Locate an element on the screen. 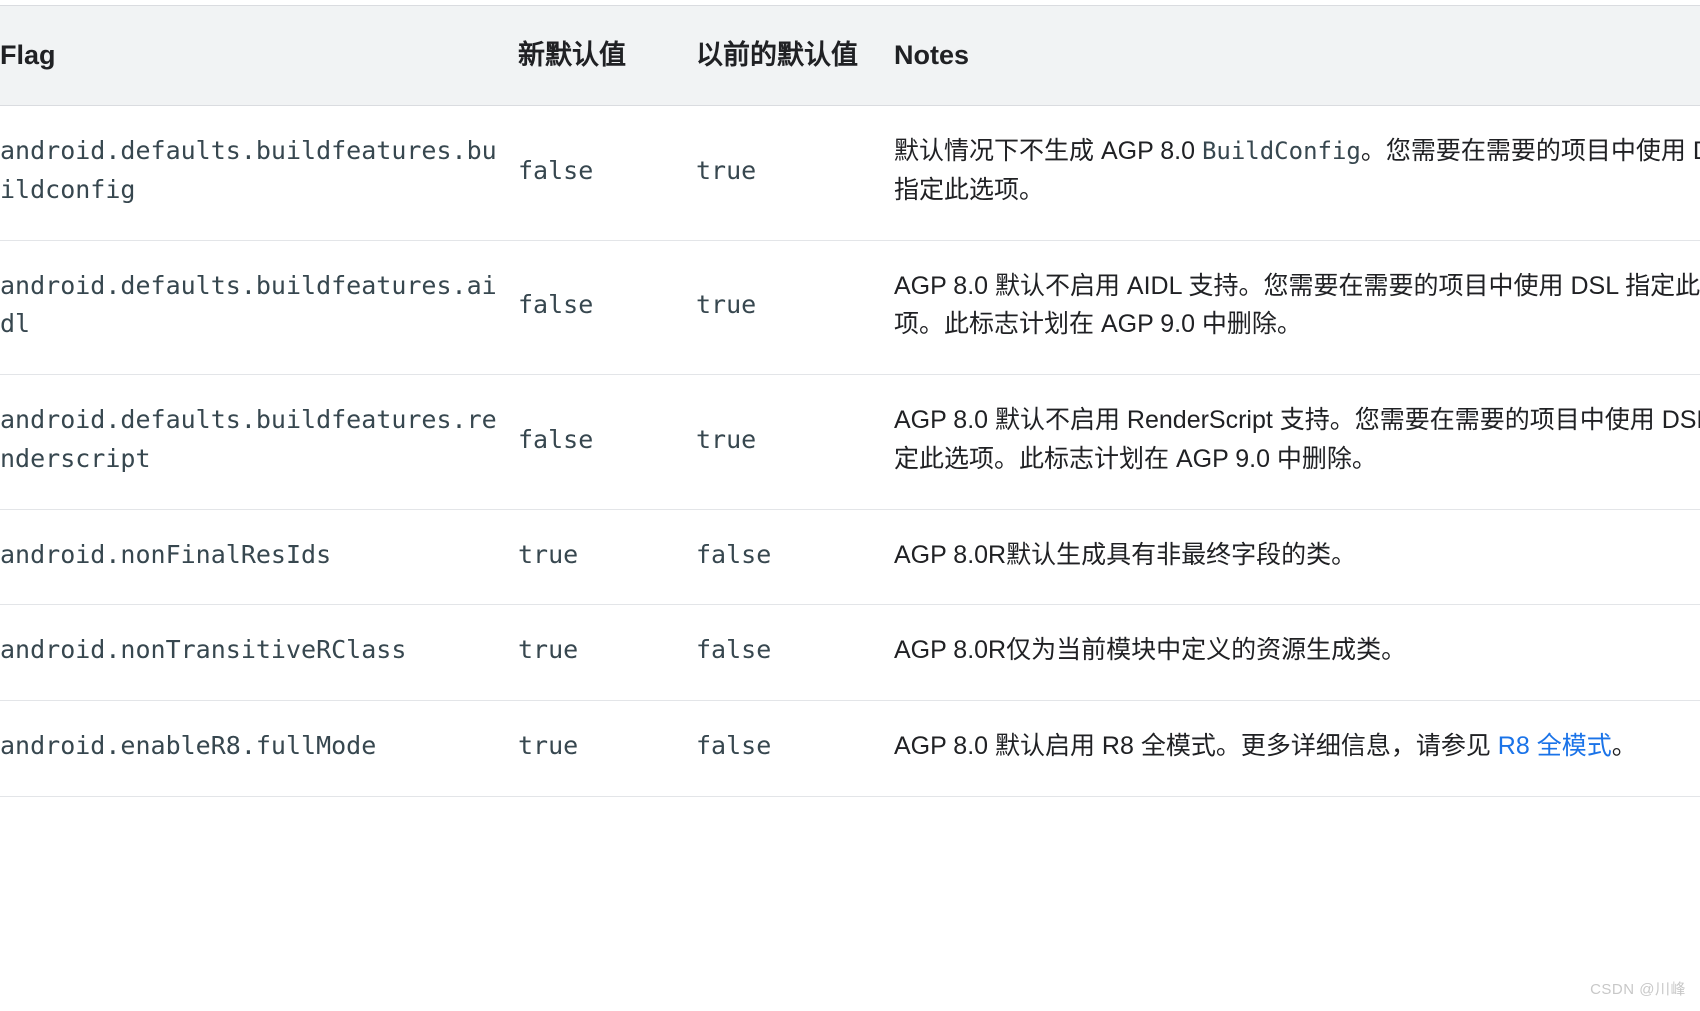 The image size is (1700, 1011). table-header-row: Flag 新默认值 以前的默认值 Notes is located at coordinates (850, 55).